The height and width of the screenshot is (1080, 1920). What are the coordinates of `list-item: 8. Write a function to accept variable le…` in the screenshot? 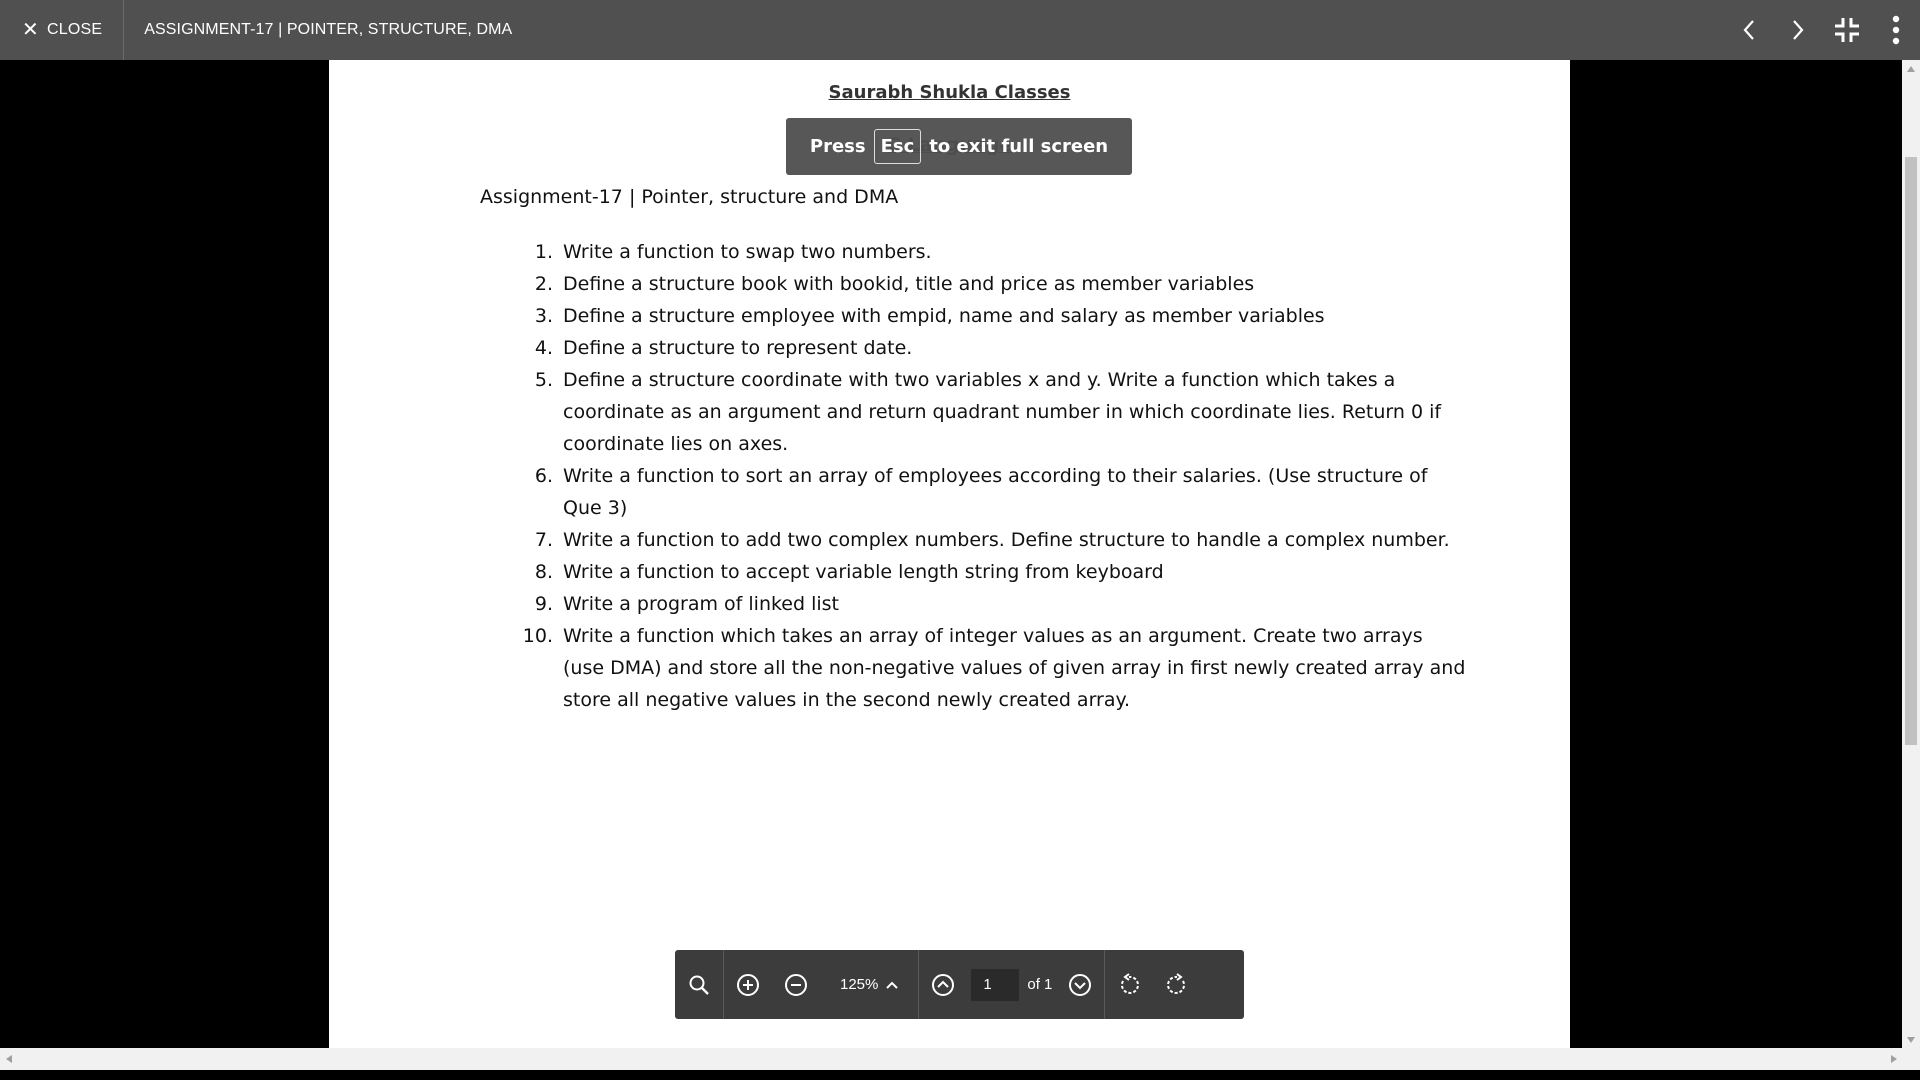 It's located at (988, 572).